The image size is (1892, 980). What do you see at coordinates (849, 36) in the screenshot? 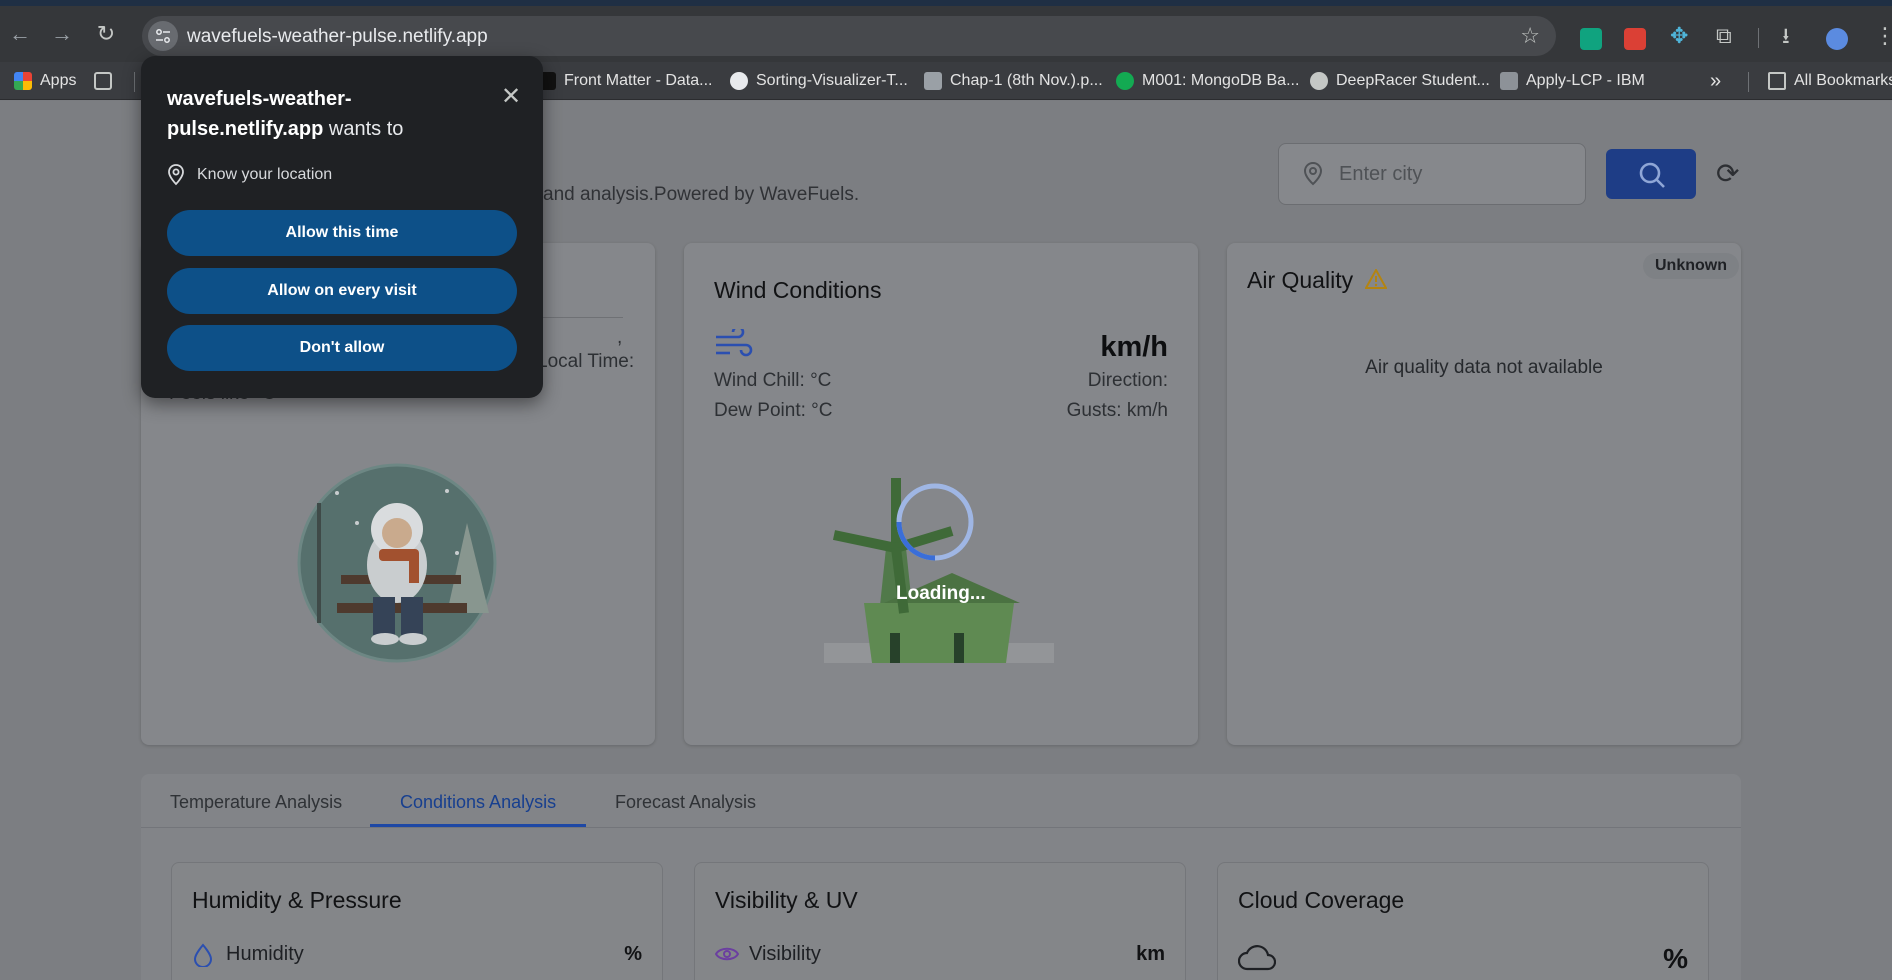
I see `address-bar: wavefuels-weather-pulse.netlify.app ☆` at bounding box center [849, 36].